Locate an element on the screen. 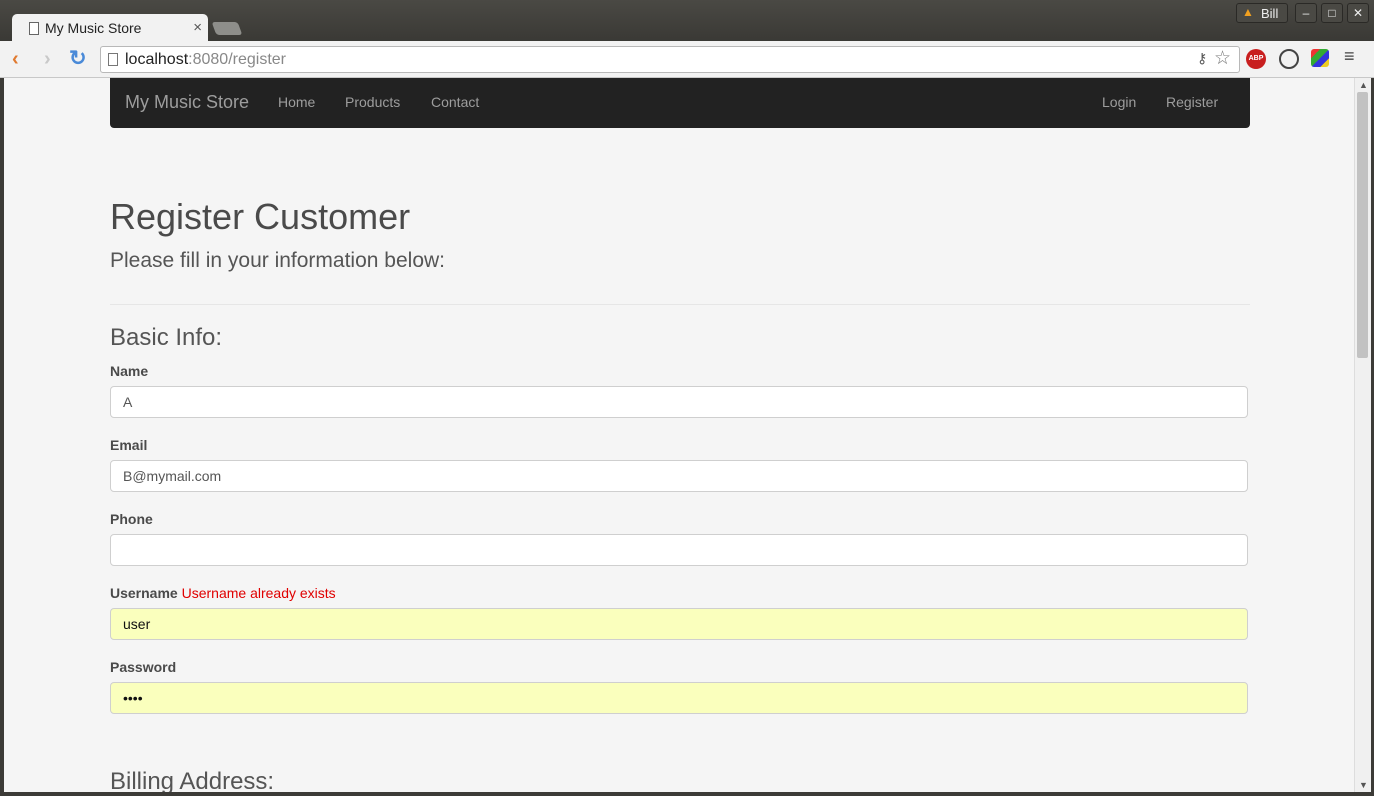 Image resolution: width=1374 pixels, height=796 pixels. scroll-thumb is located at coordinates (1362, 225).